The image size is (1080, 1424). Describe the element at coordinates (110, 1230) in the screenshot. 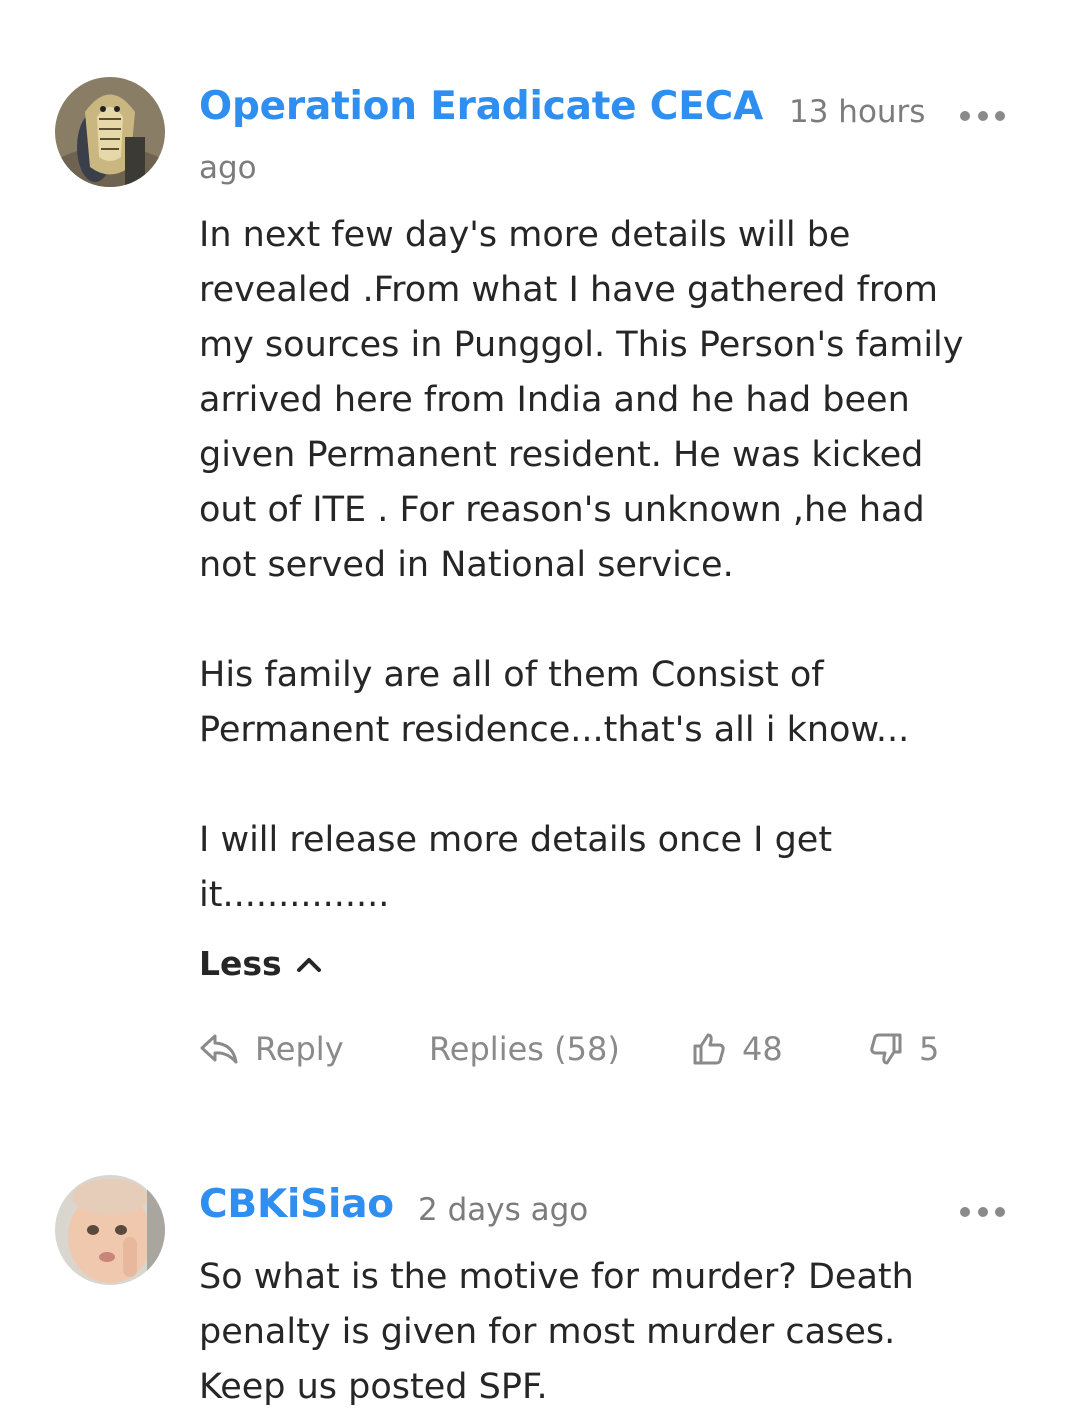

I see `avatar-baby` at that location.